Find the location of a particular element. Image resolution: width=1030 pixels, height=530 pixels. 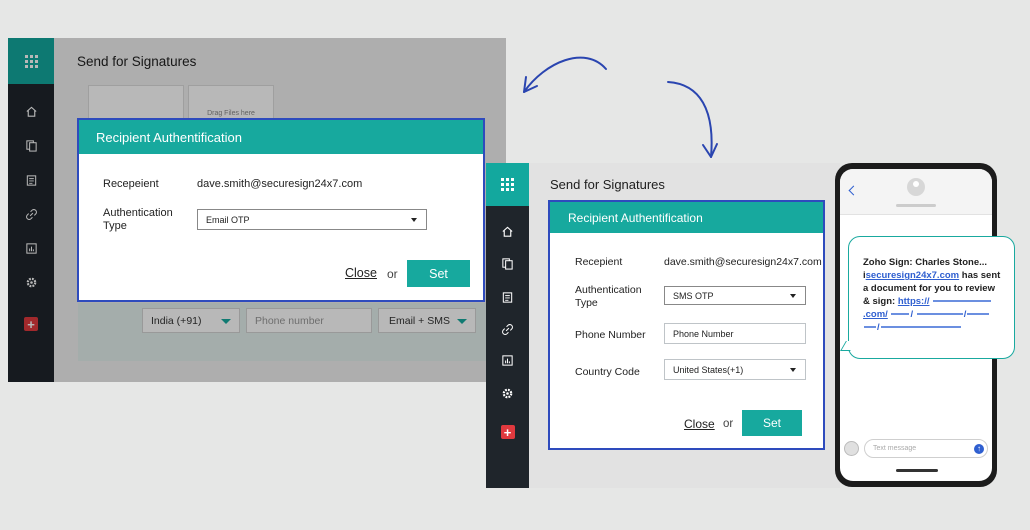

country-code-label: Country Code is located at coordinates (607, 372).